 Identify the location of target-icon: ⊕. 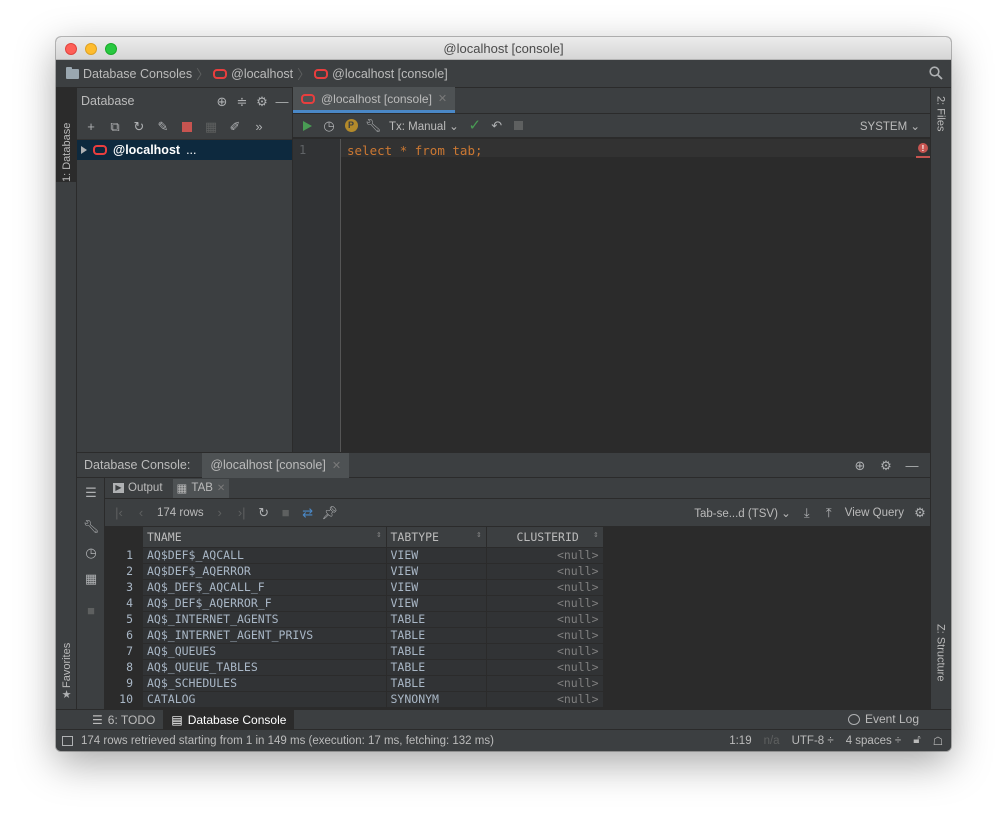
(222, 101).